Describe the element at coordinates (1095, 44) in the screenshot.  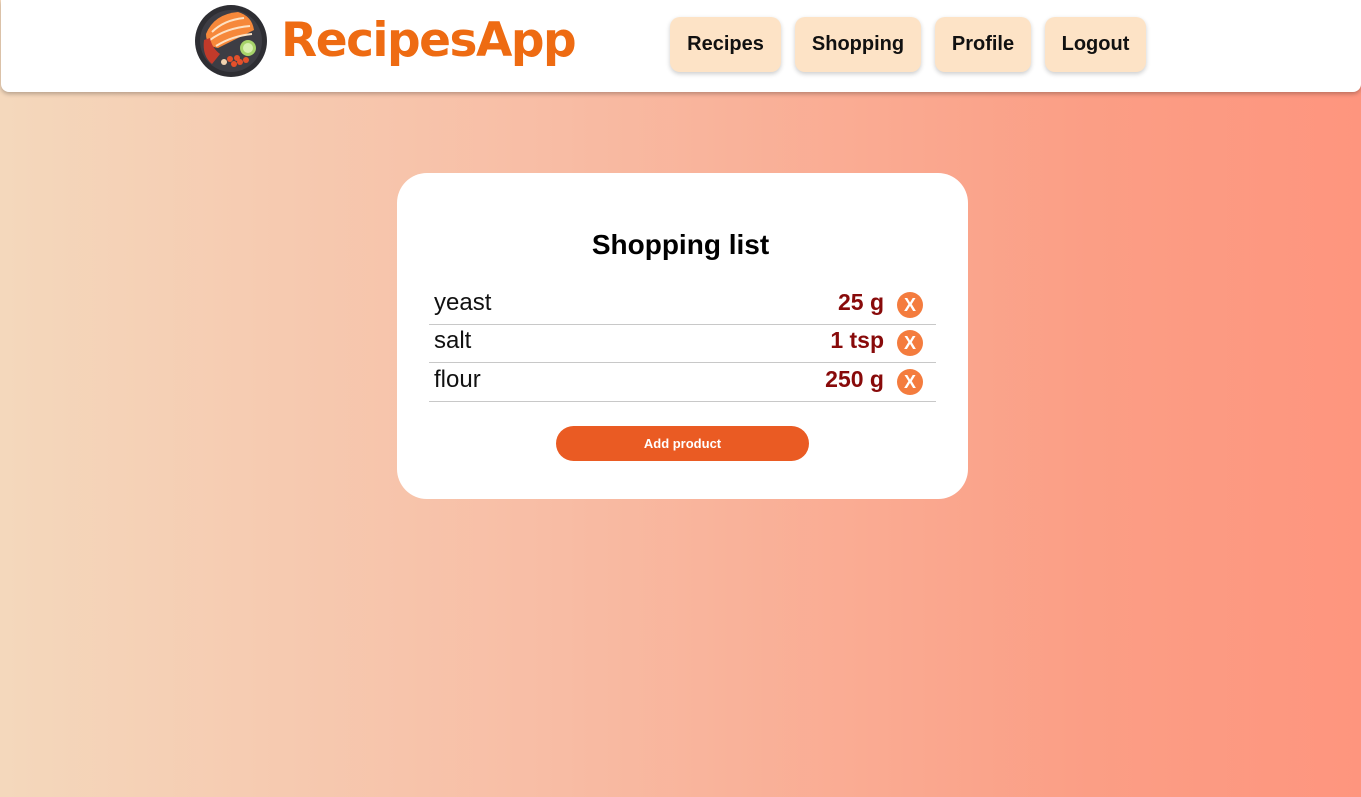
I see `nav-logout-button: Logout` at that location.